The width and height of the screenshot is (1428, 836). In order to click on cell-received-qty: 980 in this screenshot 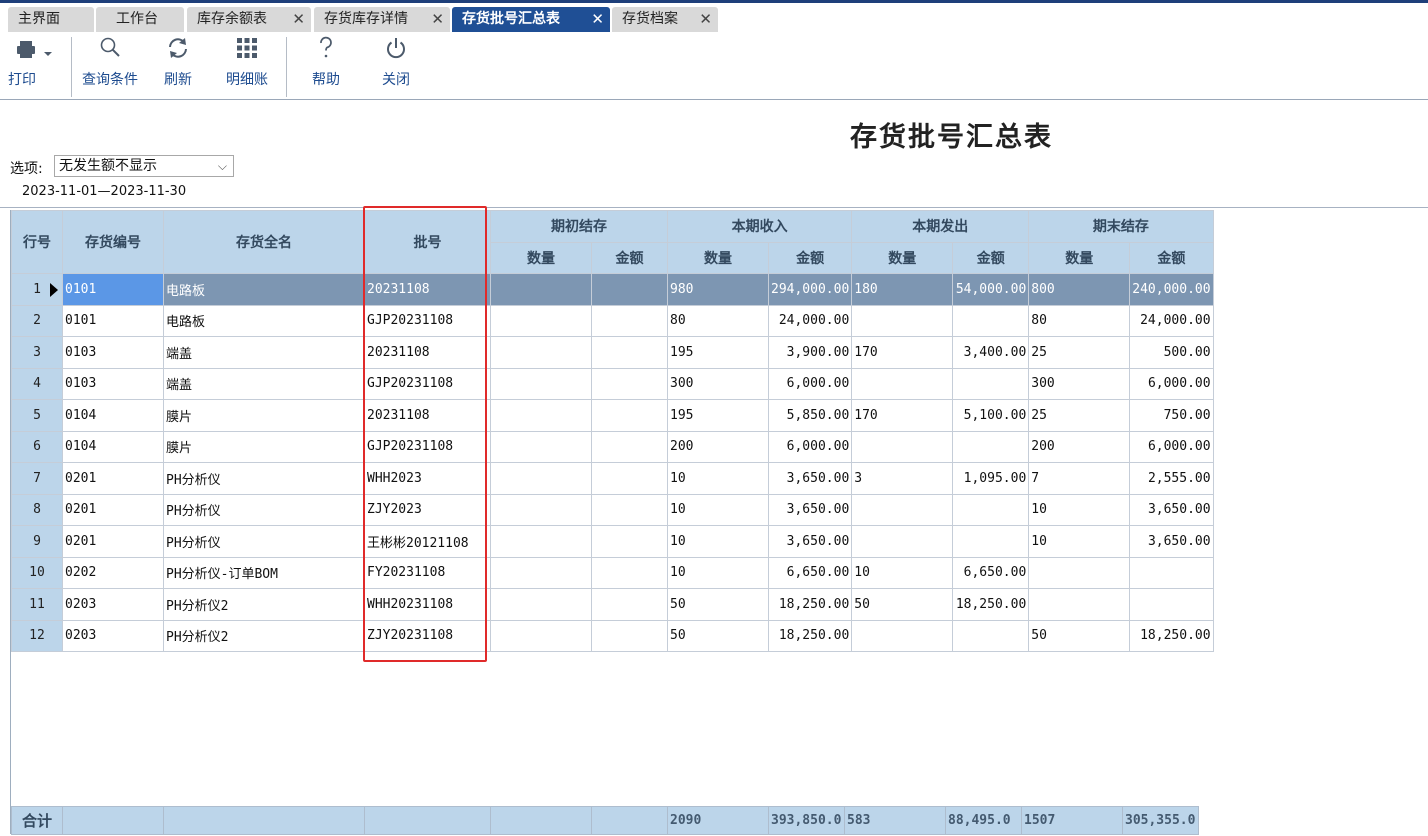, I will do `click(718, 289)`.